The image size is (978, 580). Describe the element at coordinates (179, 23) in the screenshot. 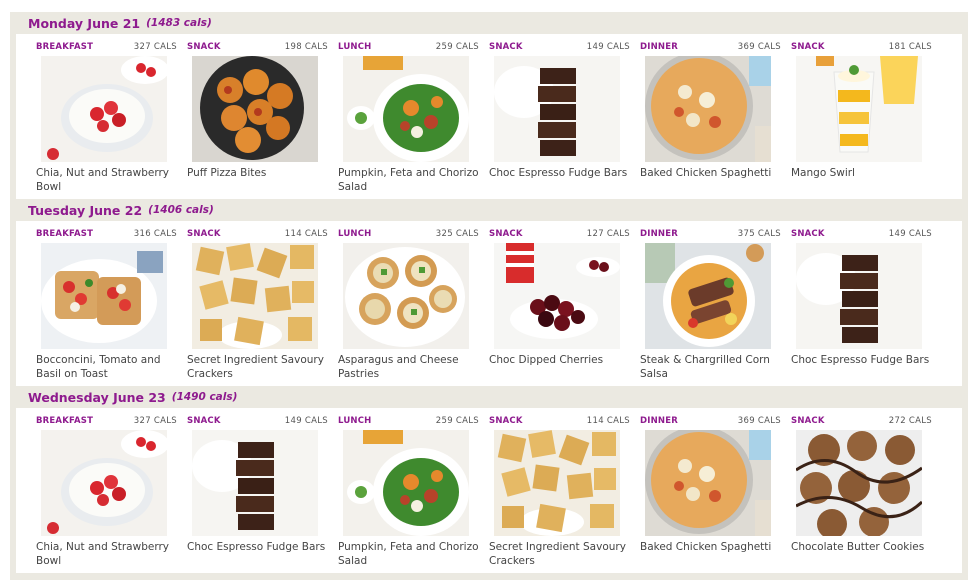

I see `day-calories: (1483 cals)` at that location.